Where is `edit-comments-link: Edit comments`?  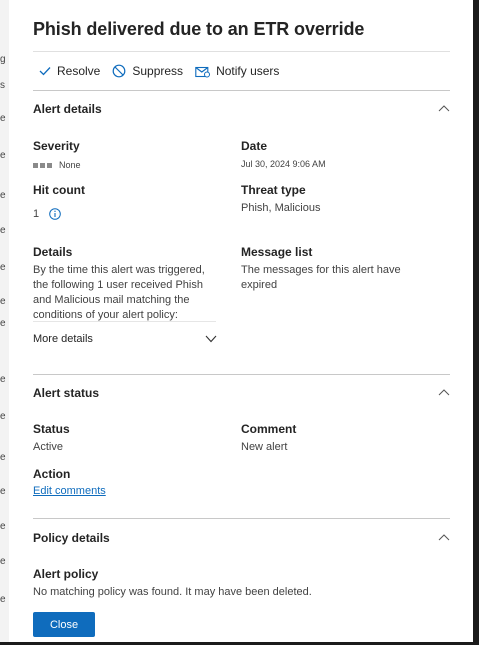
edit-comments-link: Edit comments is located at coordinates (69, 491).